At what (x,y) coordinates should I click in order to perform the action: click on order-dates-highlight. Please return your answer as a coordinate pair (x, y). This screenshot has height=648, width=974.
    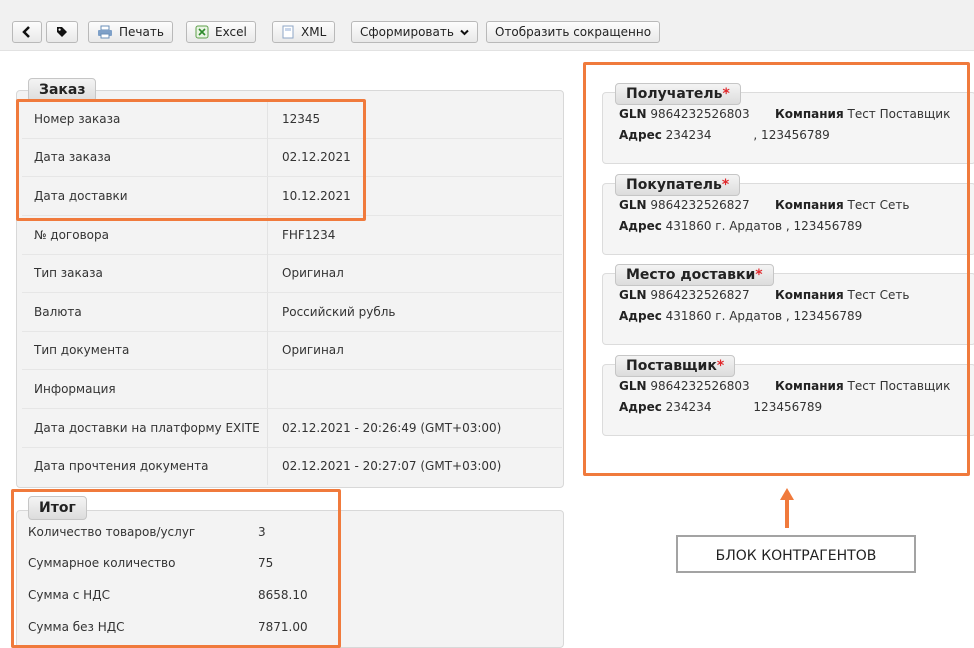
    Looking at the image, I should click on (191, 160).